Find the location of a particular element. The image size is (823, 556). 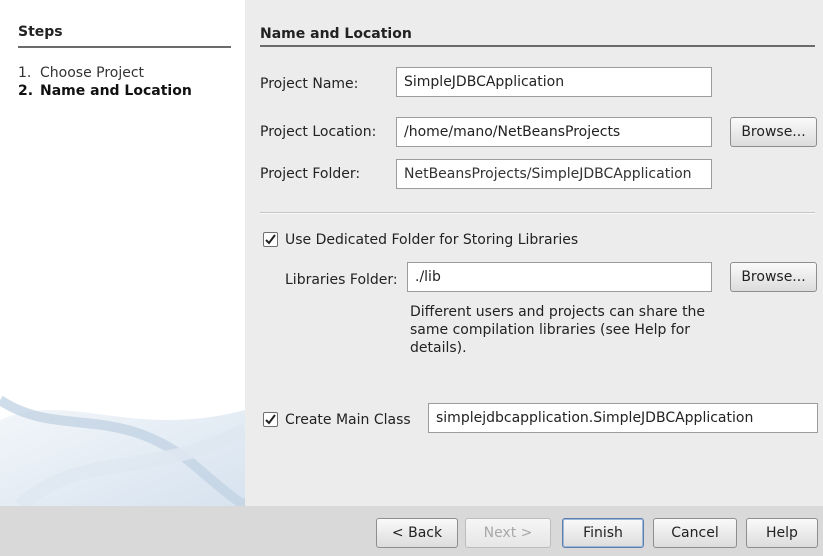

project-name-label-text: Project Name: is located at coordinates (309, 84).